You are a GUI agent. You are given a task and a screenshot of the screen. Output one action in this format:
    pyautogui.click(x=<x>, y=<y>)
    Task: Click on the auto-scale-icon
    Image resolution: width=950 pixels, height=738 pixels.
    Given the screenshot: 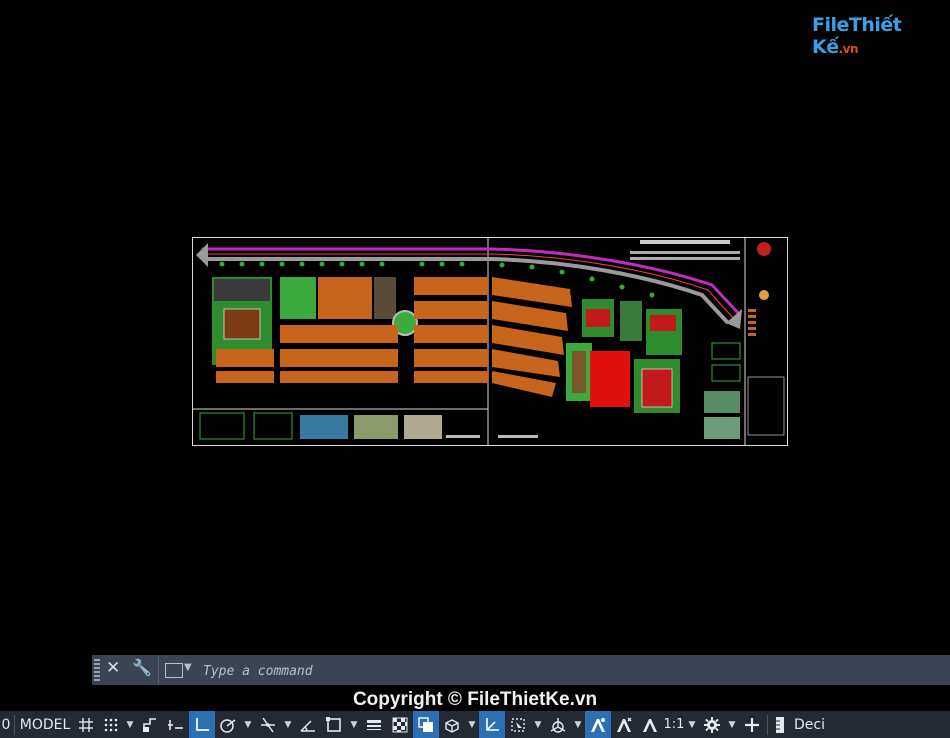 What is the action you would take?
    pyautogui.click(x=624, y=724)
    